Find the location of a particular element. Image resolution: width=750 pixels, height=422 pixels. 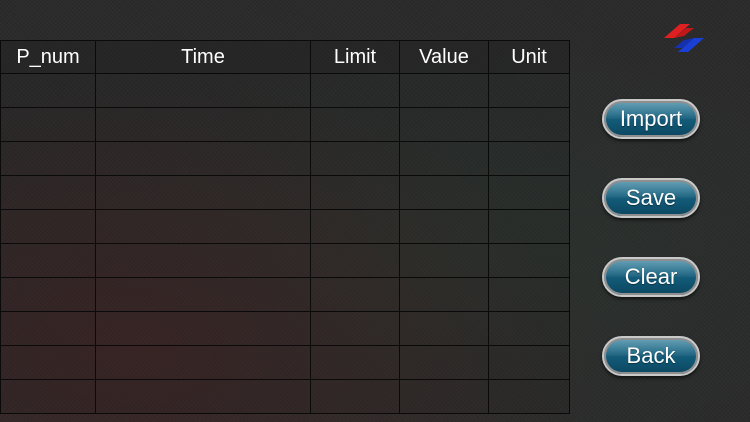

column-header-value: Value is located at coordinates (444, 57).